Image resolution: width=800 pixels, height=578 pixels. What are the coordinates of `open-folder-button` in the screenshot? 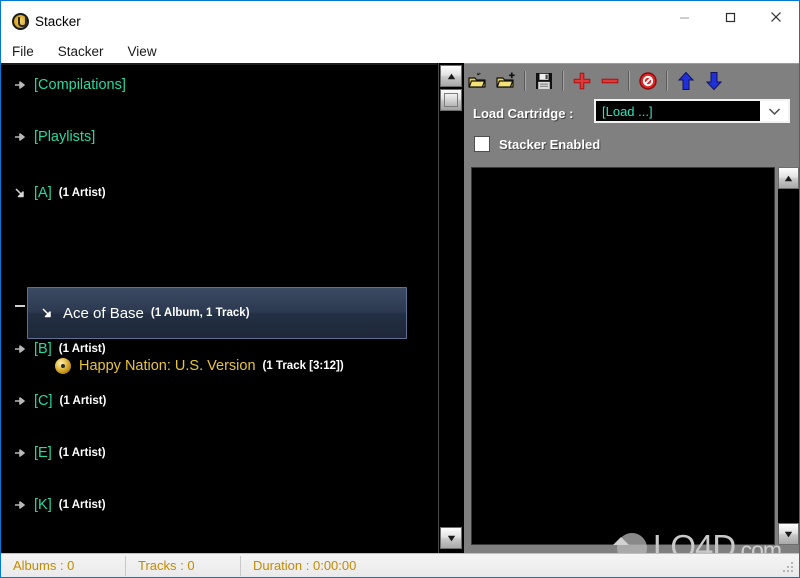 It's located at (478, 81).